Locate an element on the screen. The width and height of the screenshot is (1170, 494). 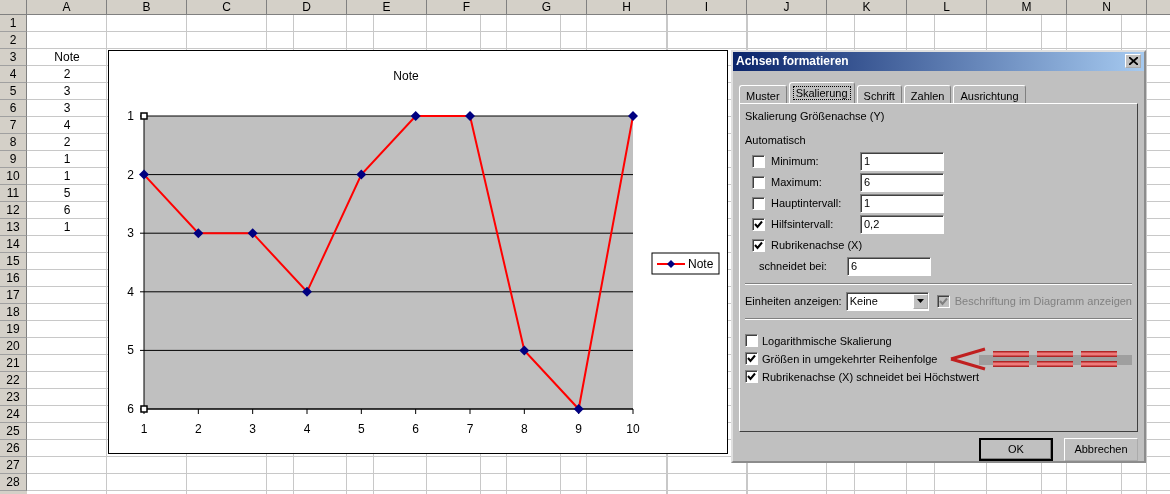
row-header: 6 is located at coordinates (13, 108).